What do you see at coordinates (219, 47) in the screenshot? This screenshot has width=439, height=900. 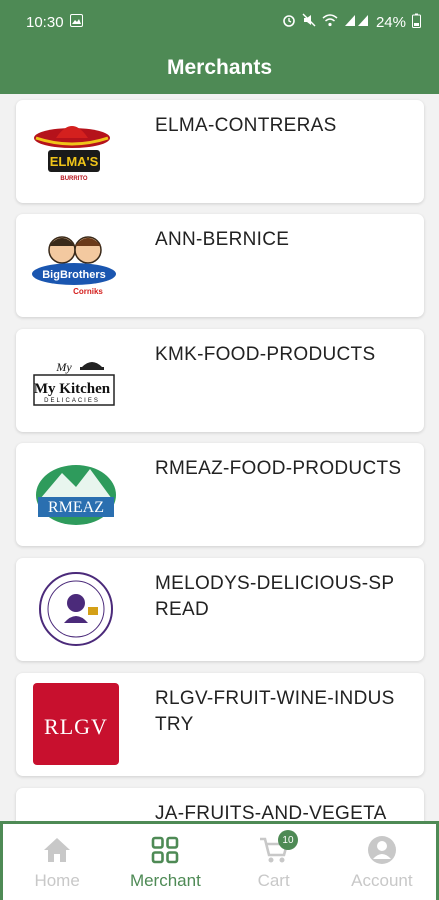 I see `app-header: 10:30 24% Merchants` at bounding box center [219, 47].